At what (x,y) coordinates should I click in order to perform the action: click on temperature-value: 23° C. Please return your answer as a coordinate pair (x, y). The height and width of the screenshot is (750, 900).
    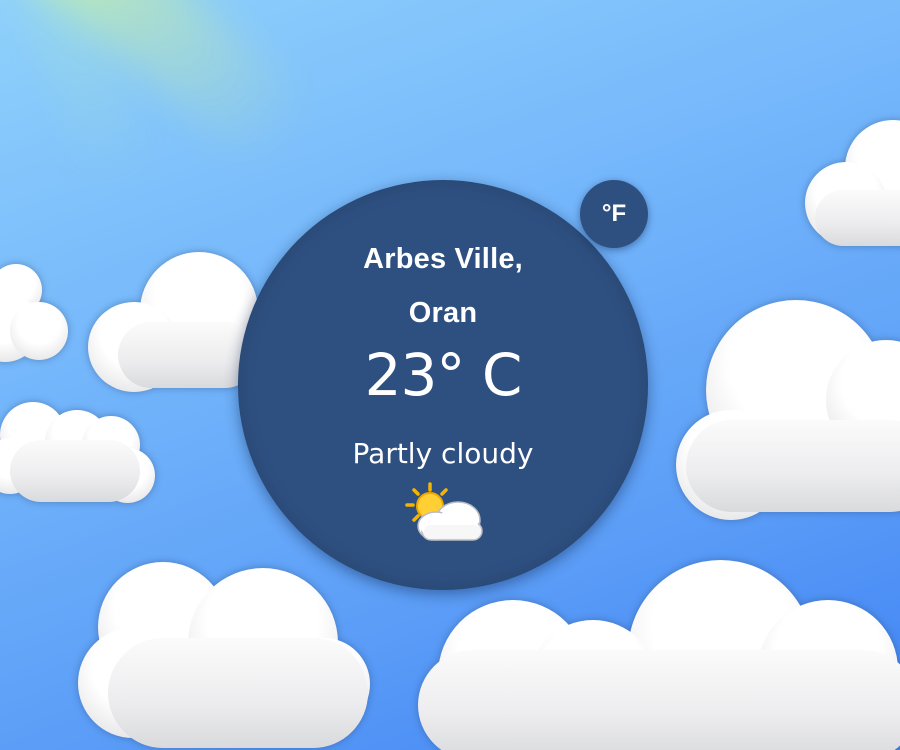
    Looking at the image, I should click on (443, 375).